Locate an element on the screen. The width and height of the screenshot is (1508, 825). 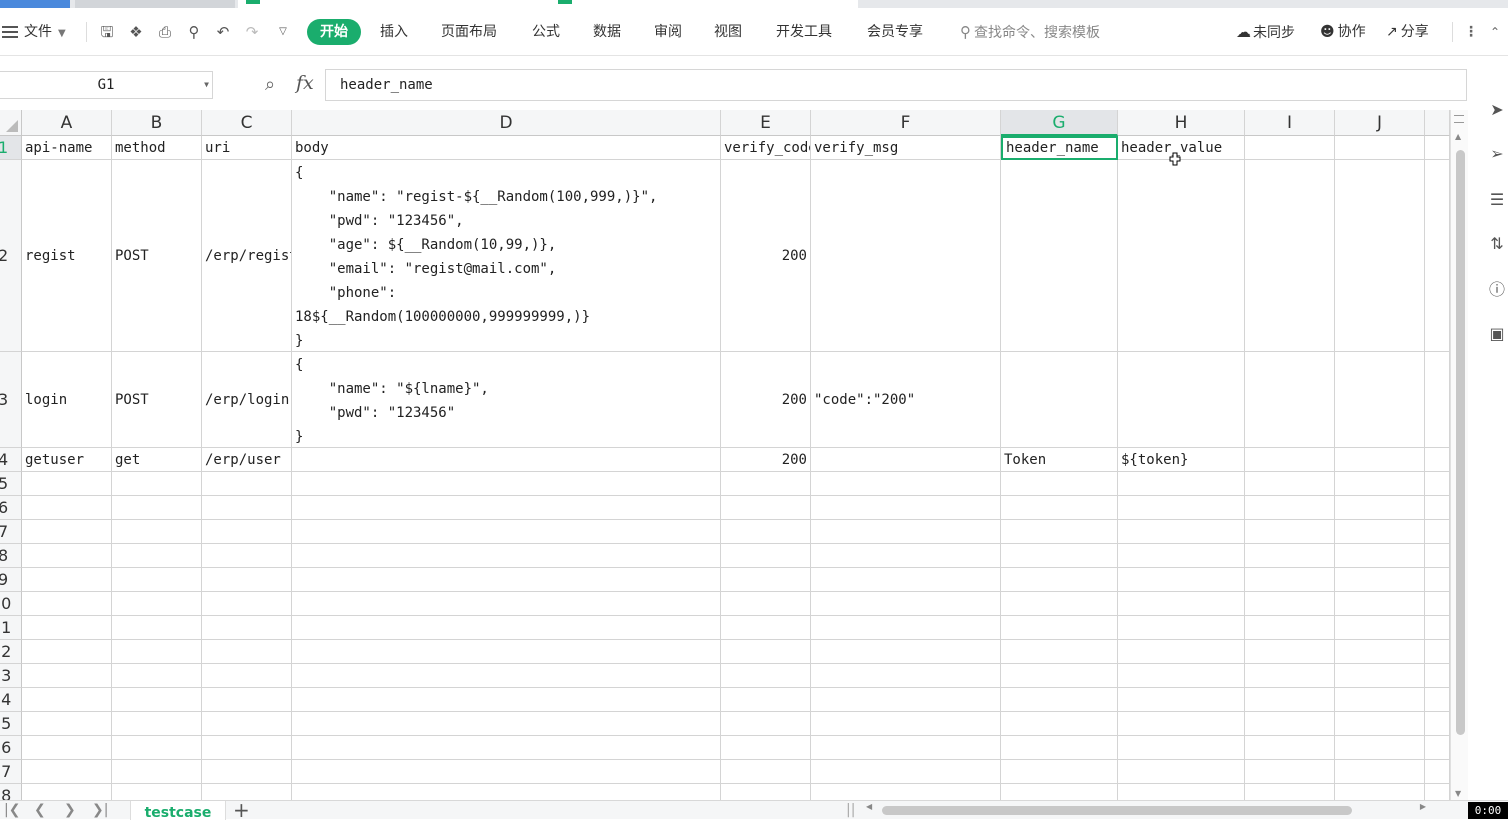
column-header-g: G is located at coordinates (1059, 123).